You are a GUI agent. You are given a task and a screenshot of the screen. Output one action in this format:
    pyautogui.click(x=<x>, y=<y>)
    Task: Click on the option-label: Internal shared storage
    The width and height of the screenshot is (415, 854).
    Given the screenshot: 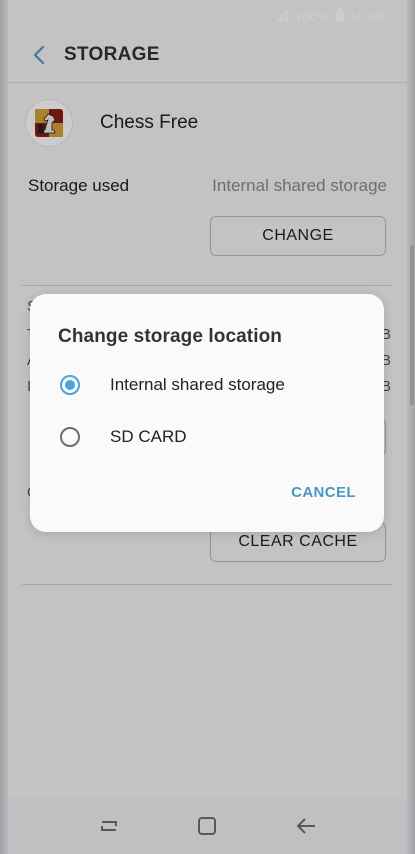 What is the action you would take?
    pyautogui.click(x=197, y=384)
    